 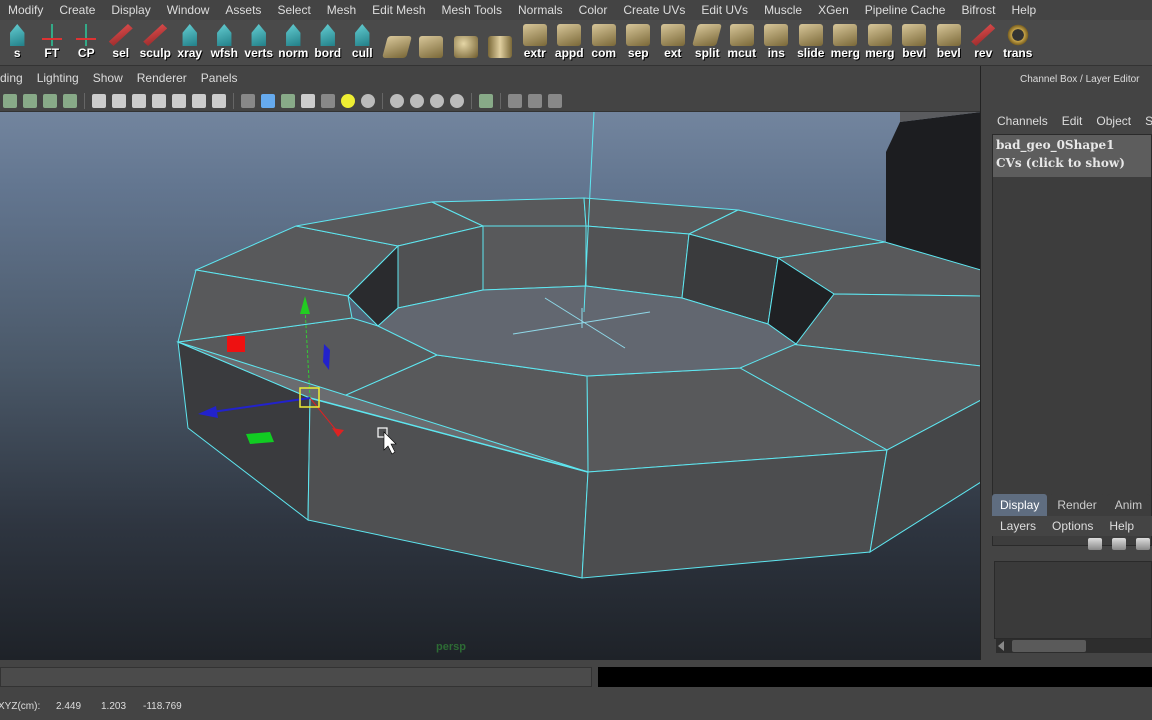 What do you see at coordinates (108, 78) in the screenshot?
I see `viewport-menu-show: Show` at bounding box center [108, 78].